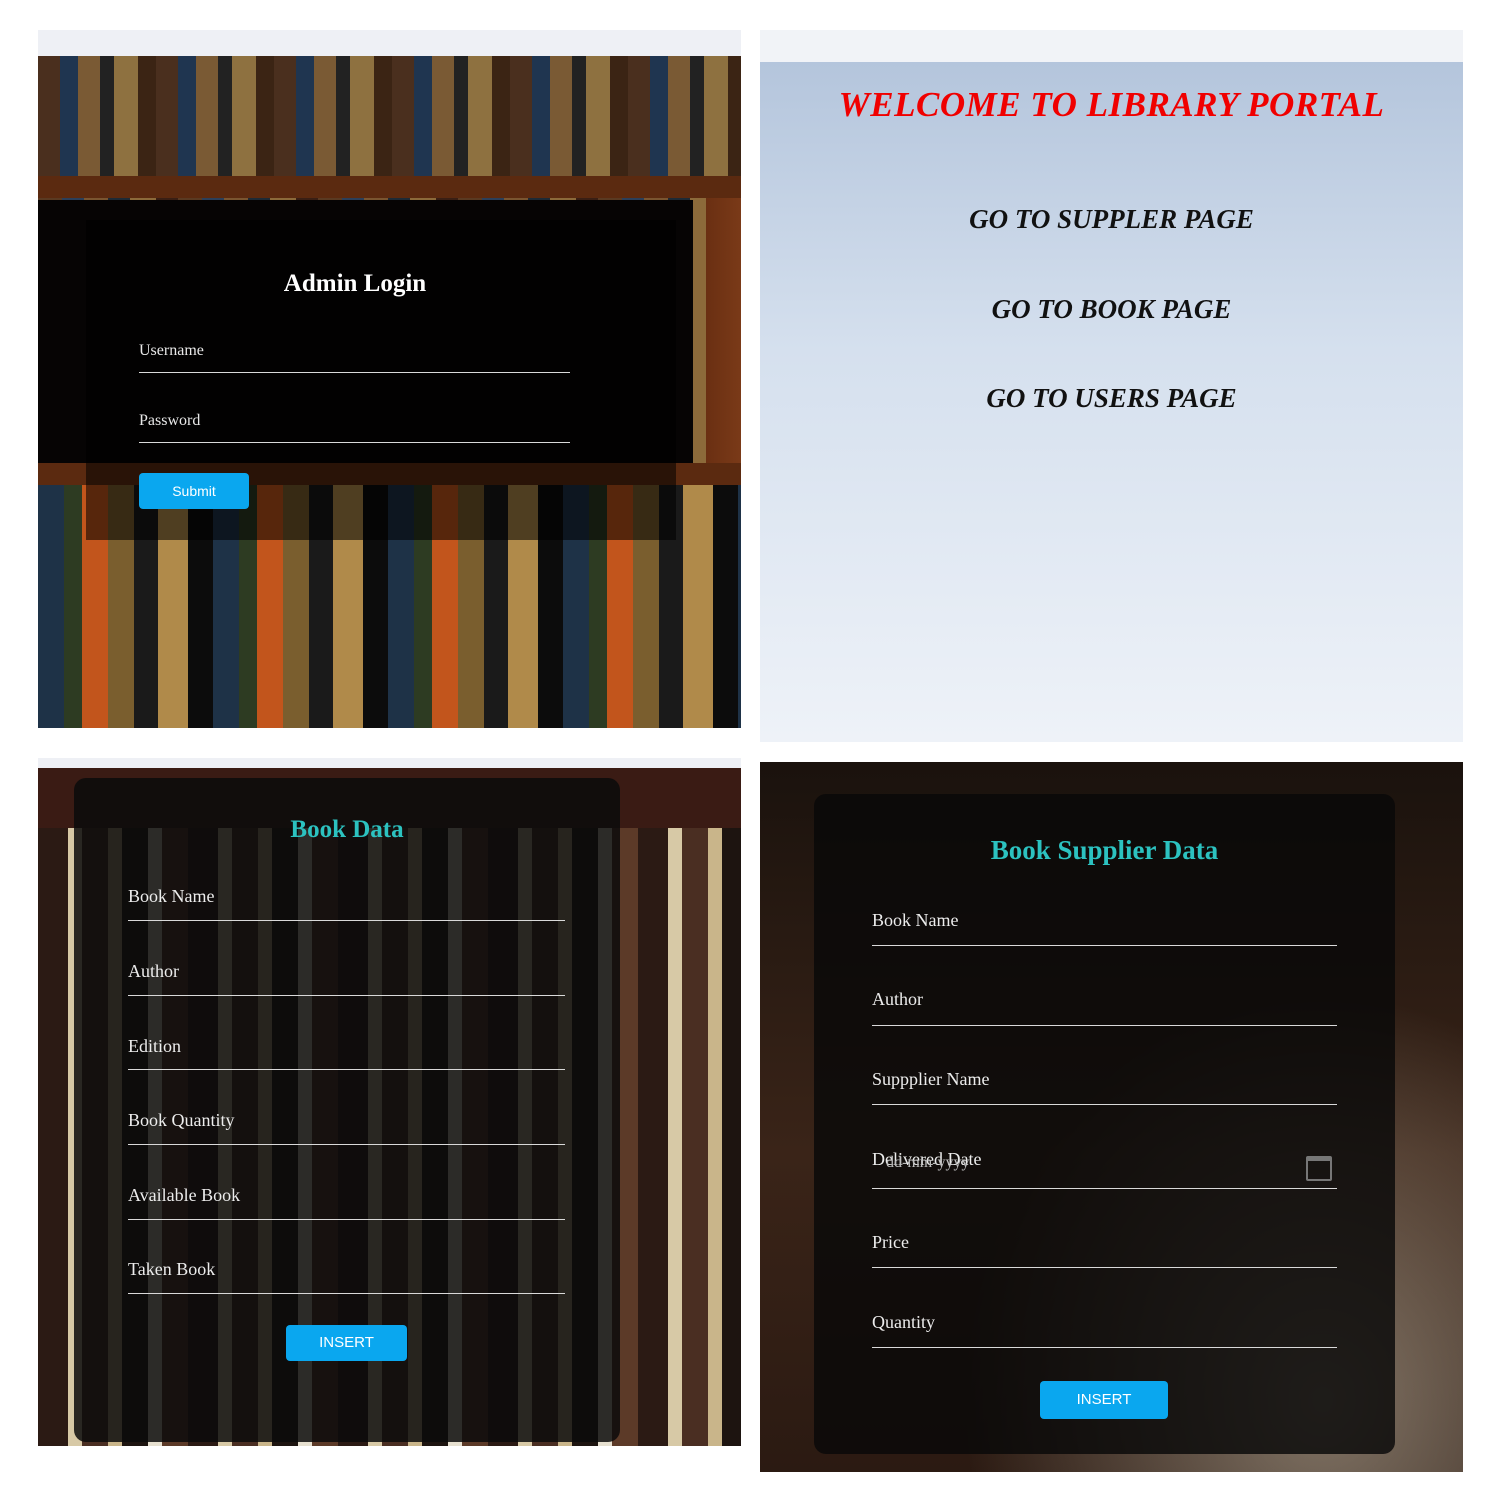  I want to click on supplier-data-title: Book Supplier Data, so click(1104, 850).